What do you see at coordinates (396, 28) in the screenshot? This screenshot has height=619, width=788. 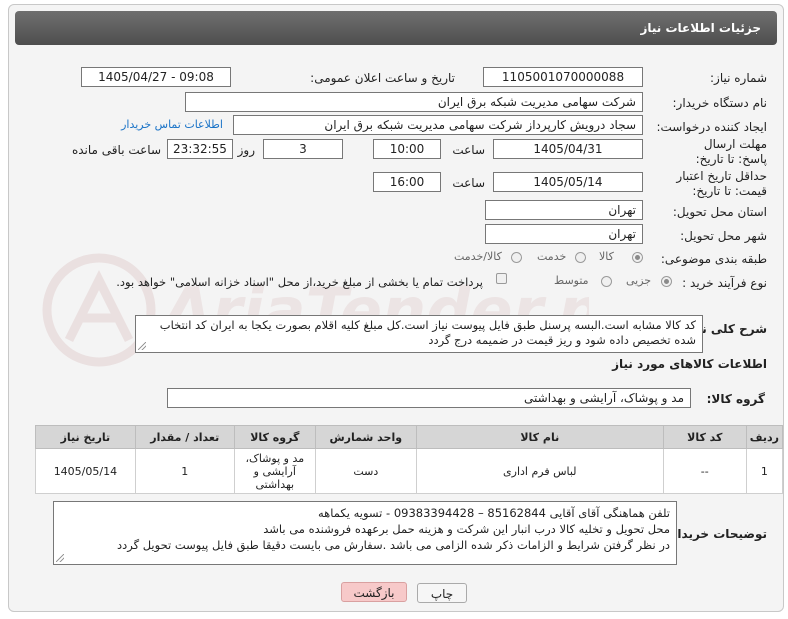 I see `panel-header: جزئیات اطلاعات نیاز` at bounding box center [396, 28].